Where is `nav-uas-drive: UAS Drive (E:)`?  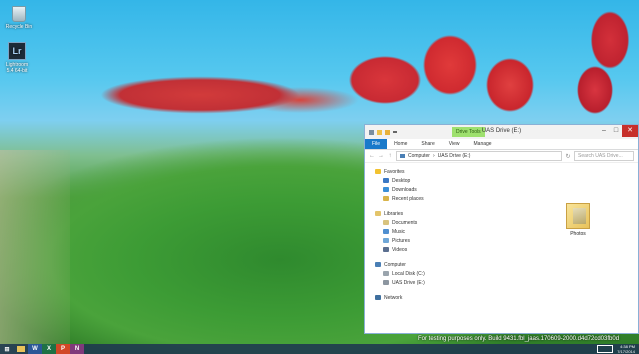
nav-uas-drive: UAS Drive (E:) is located at coordinates (415, 282).